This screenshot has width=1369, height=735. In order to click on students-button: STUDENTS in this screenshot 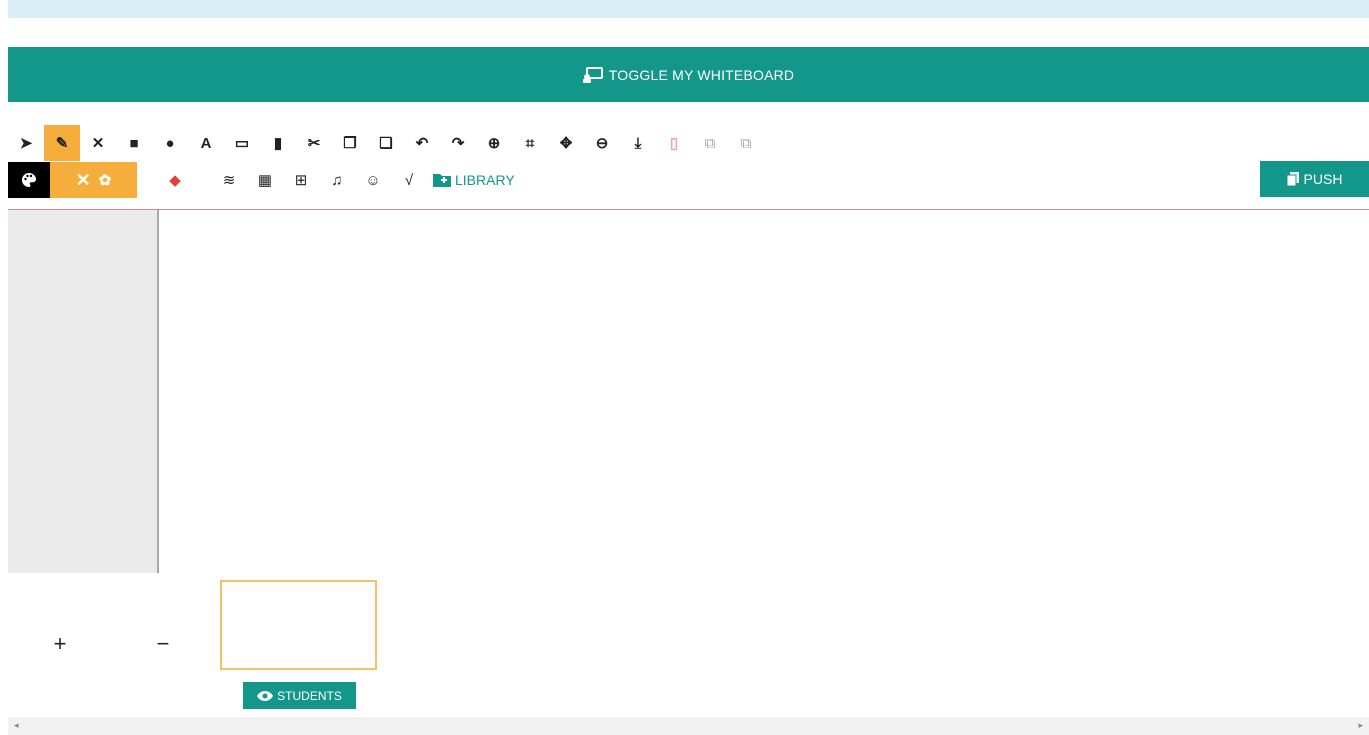, I will do `click(299, 695)`.